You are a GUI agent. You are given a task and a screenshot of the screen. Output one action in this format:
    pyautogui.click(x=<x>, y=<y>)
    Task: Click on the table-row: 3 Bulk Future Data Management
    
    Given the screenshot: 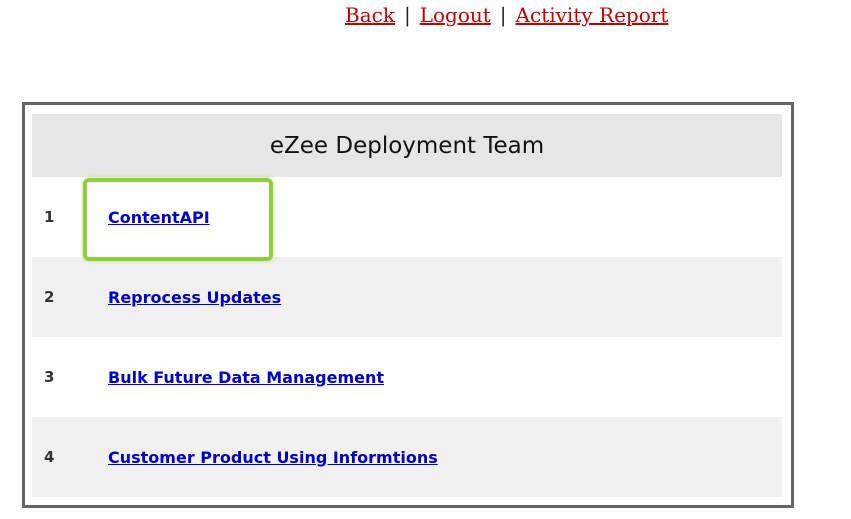 What is the action you would take?
    pyautogui.click(x=407, y=377)
    